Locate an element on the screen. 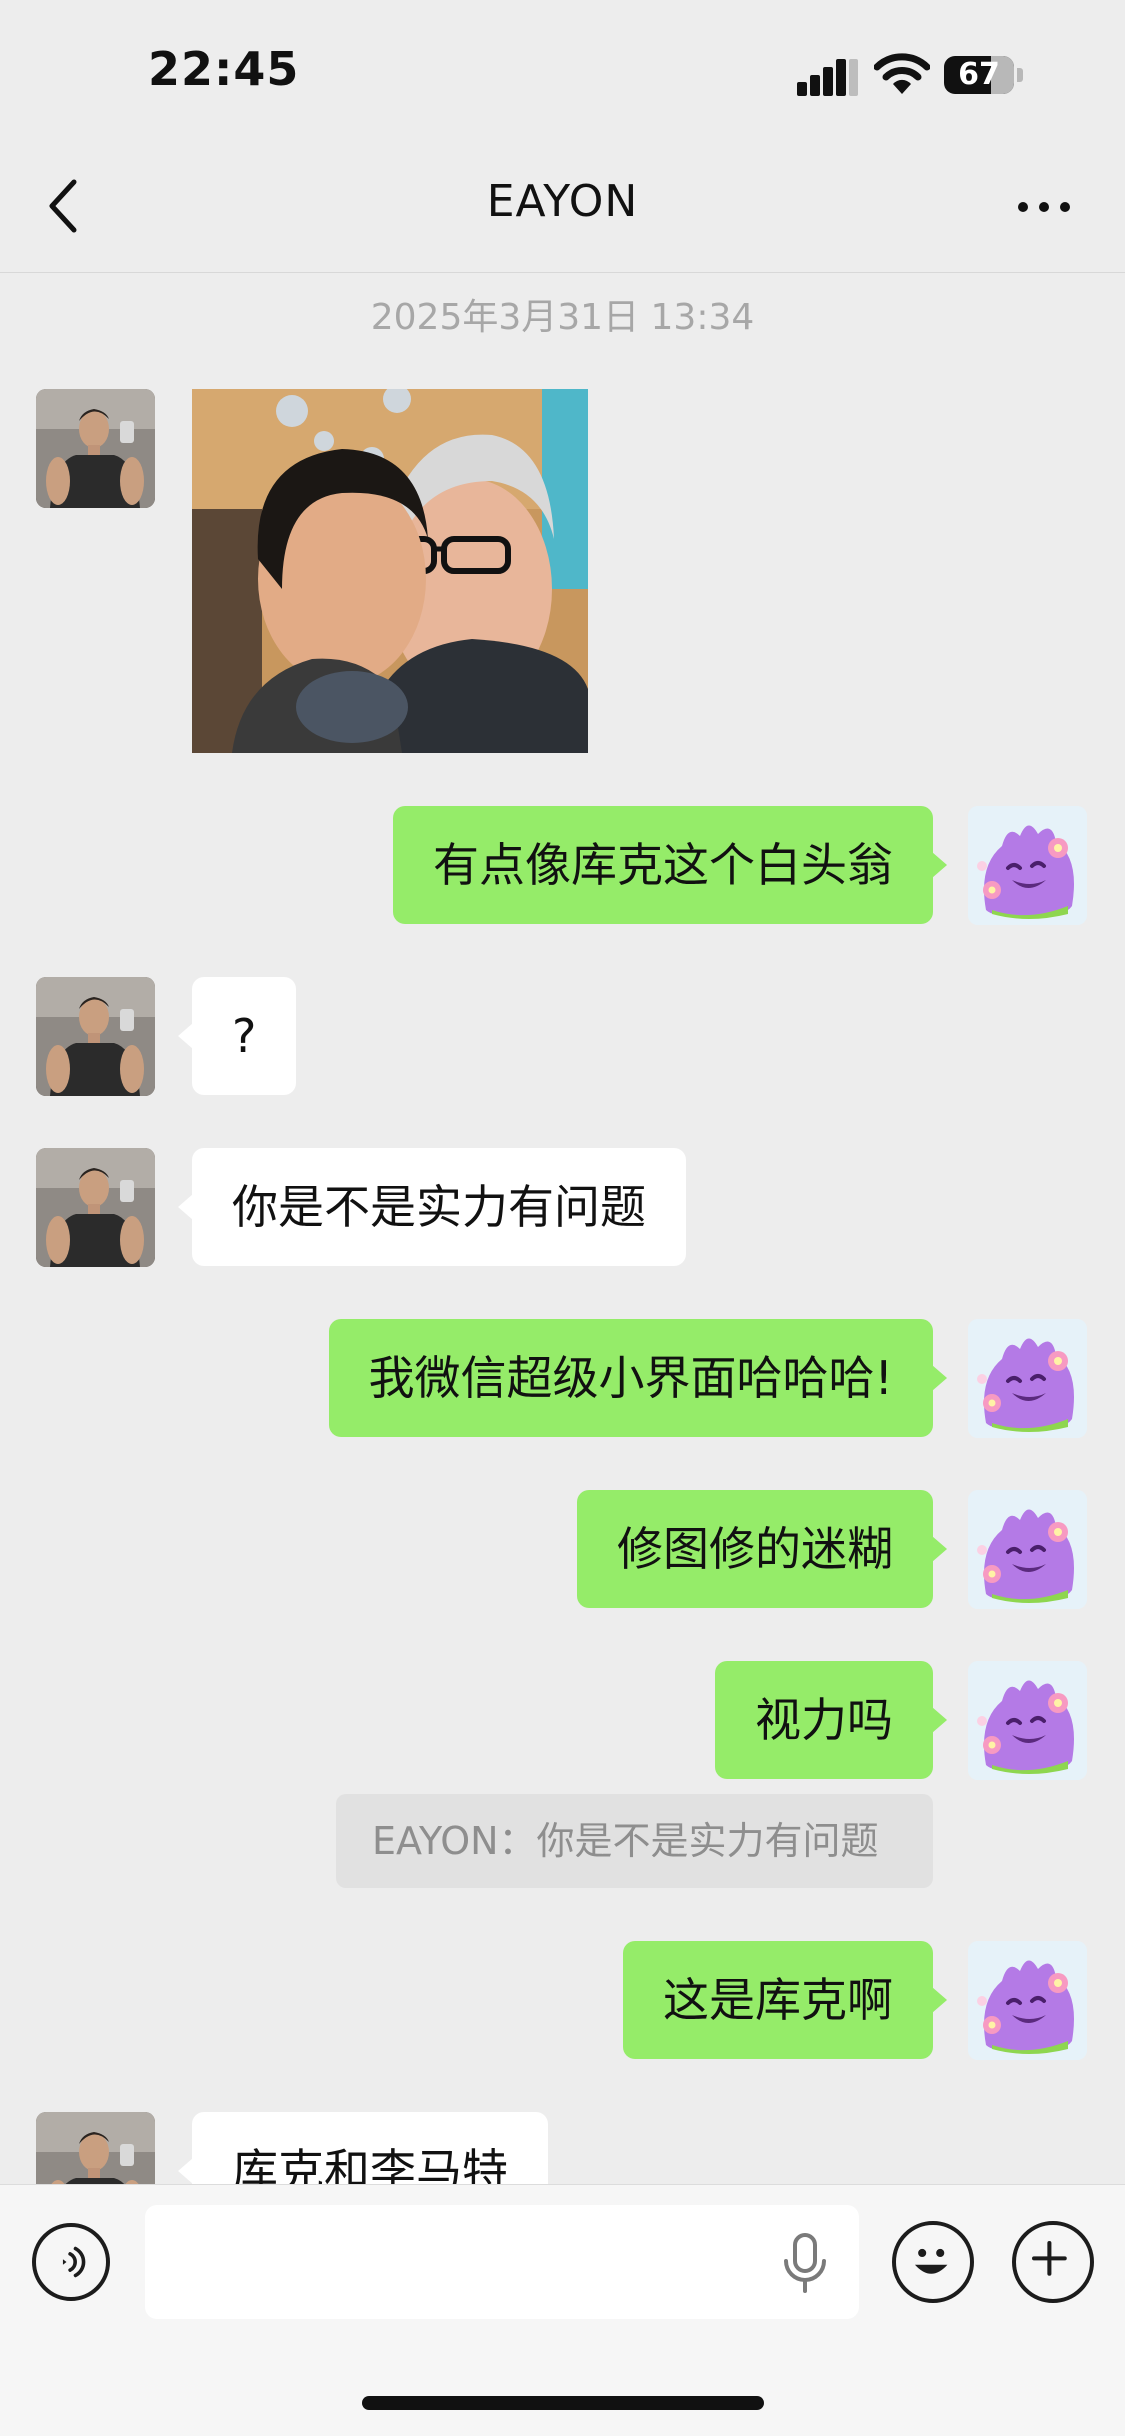 This screenshot has width=1125, height=2436. plus-icon is located at coordinates (1049, 2258).